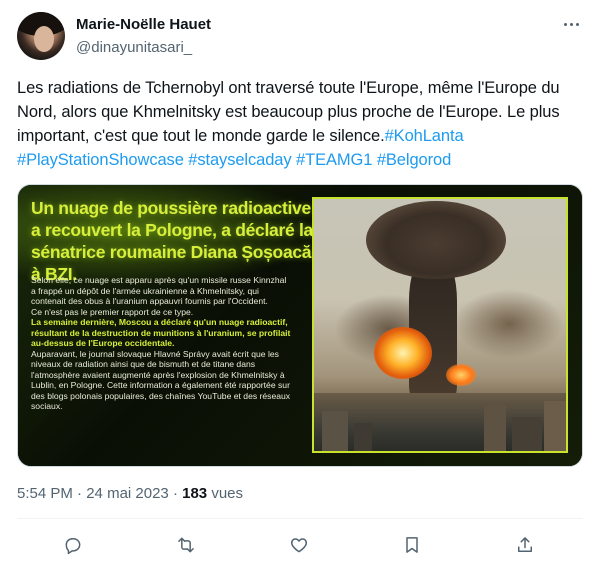 The image size is (598, 568). I want to click on hashtag-link: #KohLanta, so click(424, 136).